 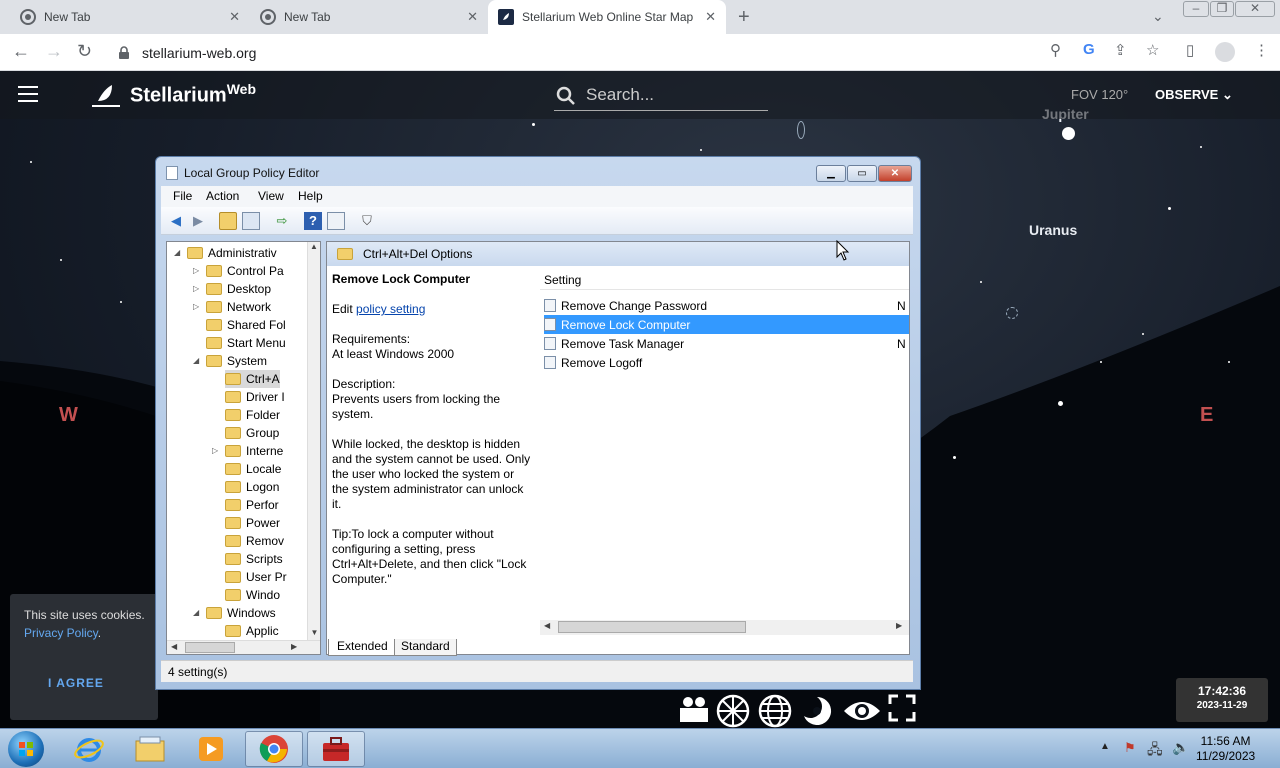 What do you see at coordinates (252, 595) in the screenshot?
I see `tree-node: Windo` at bounding box center [252, 595].